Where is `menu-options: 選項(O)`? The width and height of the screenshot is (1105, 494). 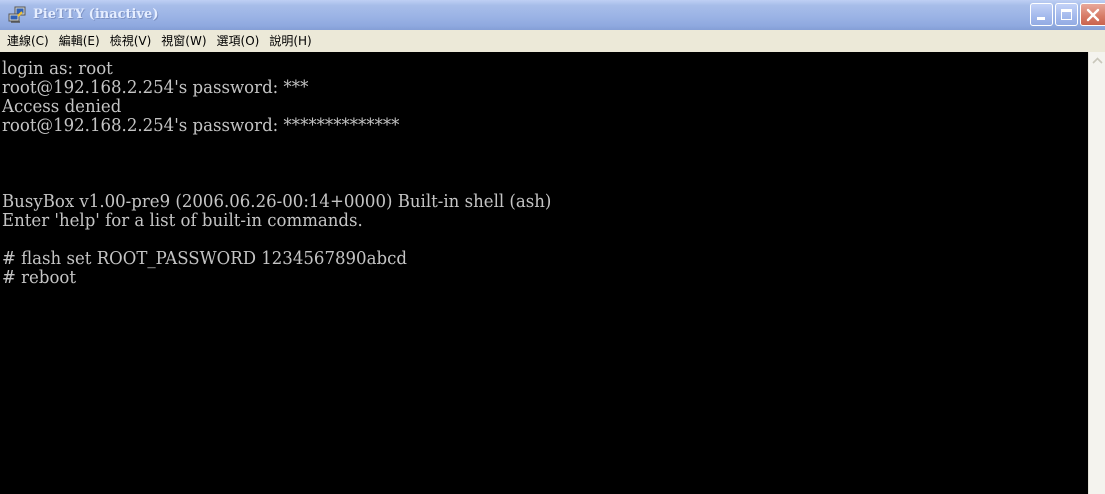 menu-options: 選項(O) is located at coordinates (238, 41).